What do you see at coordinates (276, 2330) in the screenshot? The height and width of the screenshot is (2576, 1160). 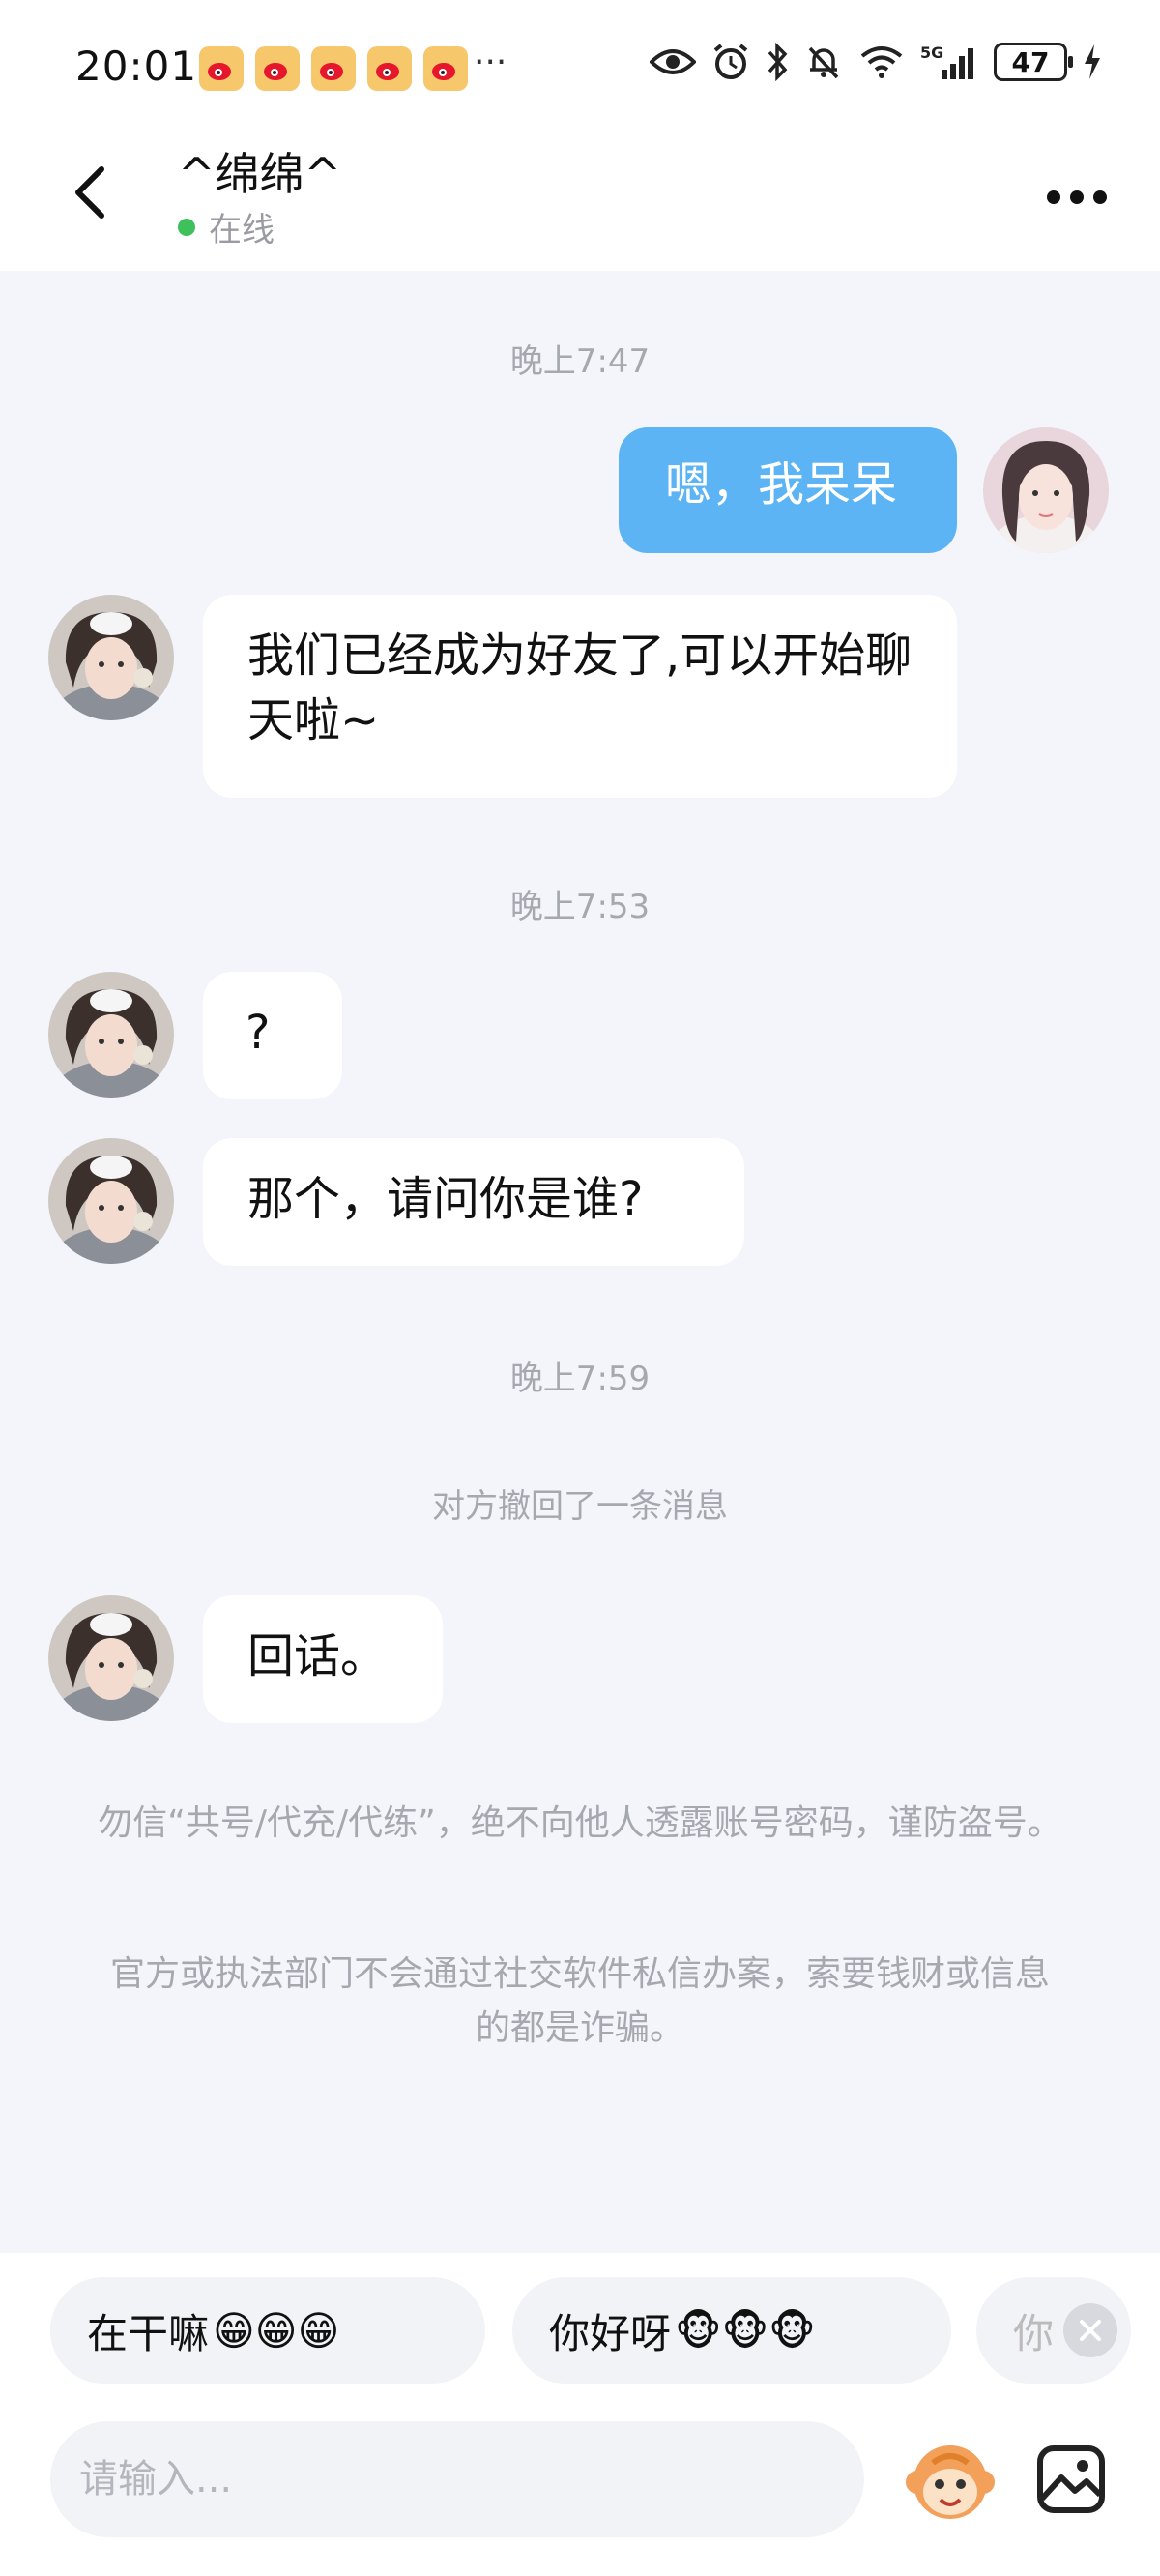 I see `grin-emoji-icon: 😁😁😁` at bounding box center [276, 2330].